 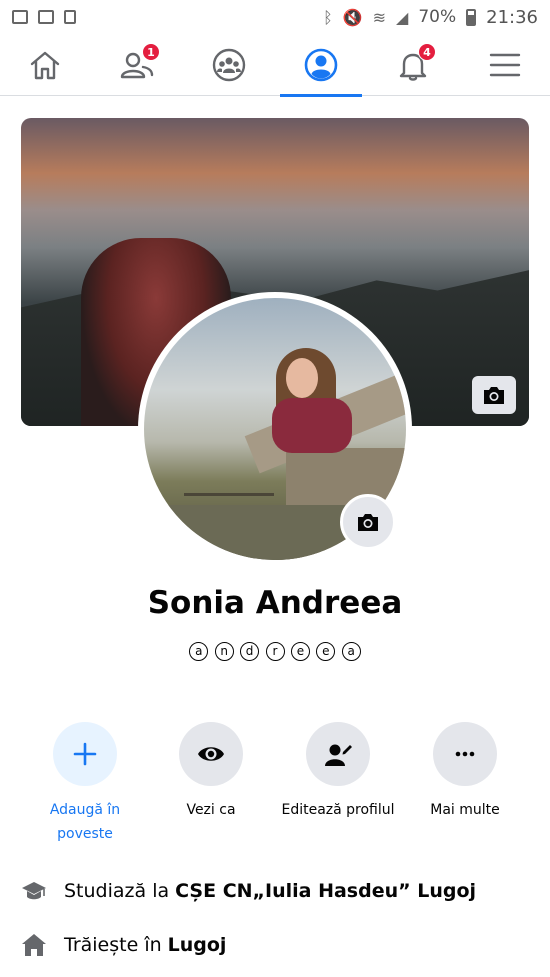 What do you see at coordinates (113, 945) in the screenshot?
I see `lives-in-prefix: Trăiește în` at bounding box center [113, 945].